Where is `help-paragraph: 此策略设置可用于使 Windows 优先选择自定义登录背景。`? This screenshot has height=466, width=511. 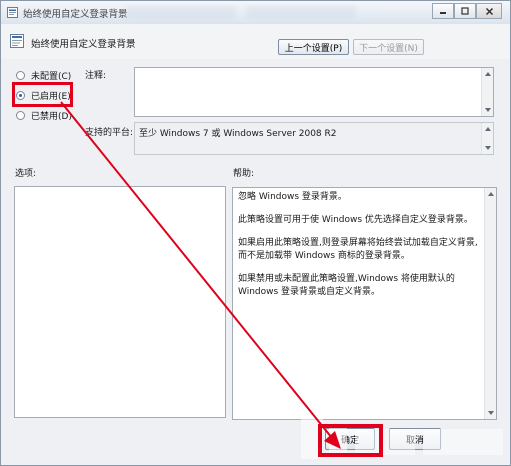
help-paragraph: 此策略设置可用于使 Windows 优先选择自定义登录背景。 is located at coordinates (355, 220).